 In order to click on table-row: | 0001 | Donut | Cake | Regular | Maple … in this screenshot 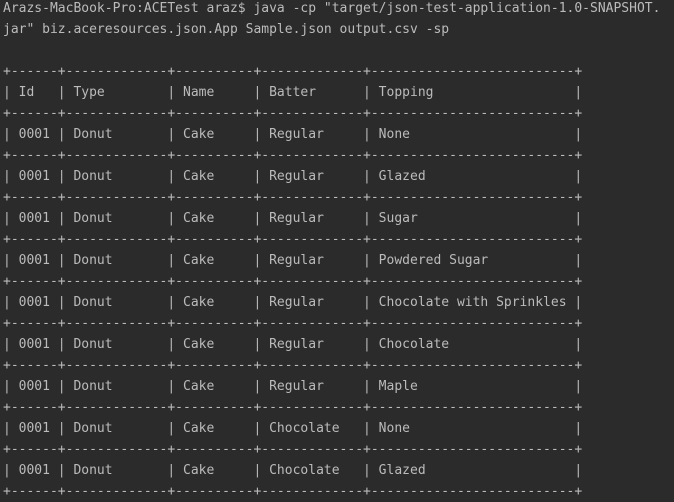, I will do `click(293, 386)`.